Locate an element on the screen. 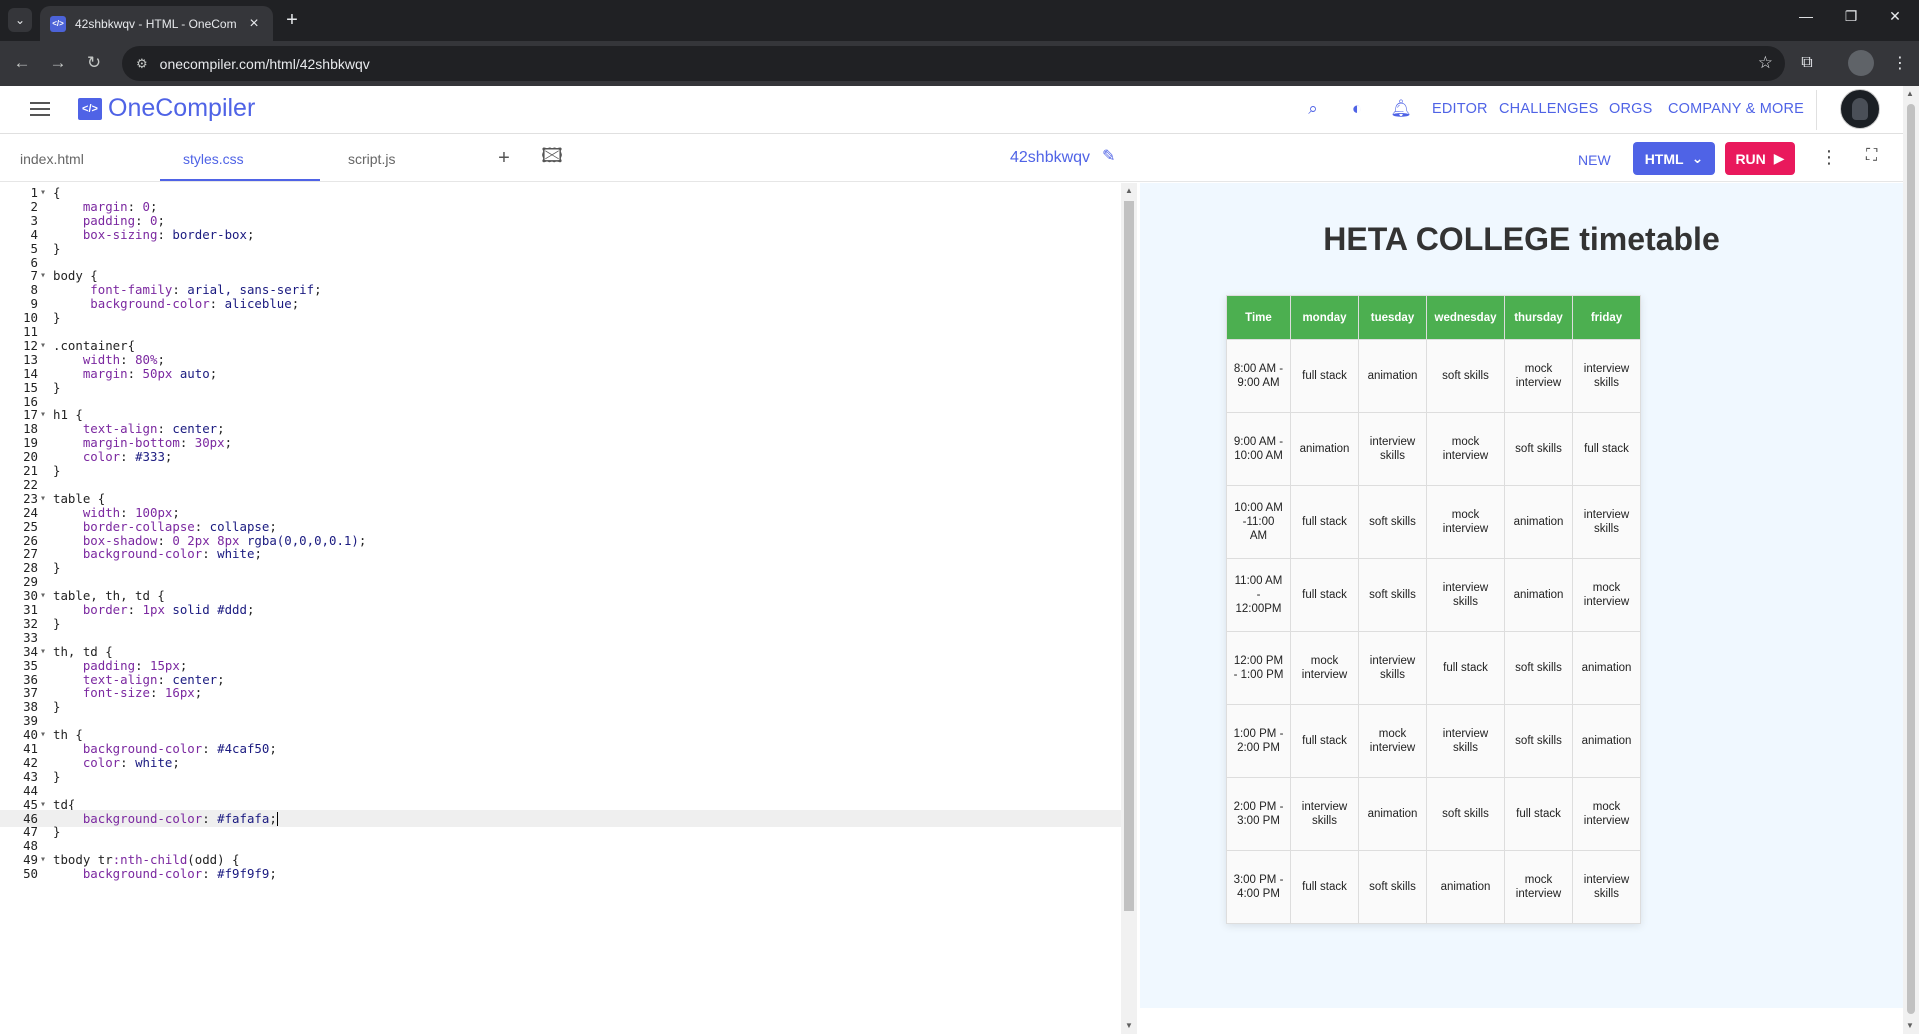 This screenshot has width=1919, height=1034. reload-icon: ↻ is located at coordinates (94, 62).